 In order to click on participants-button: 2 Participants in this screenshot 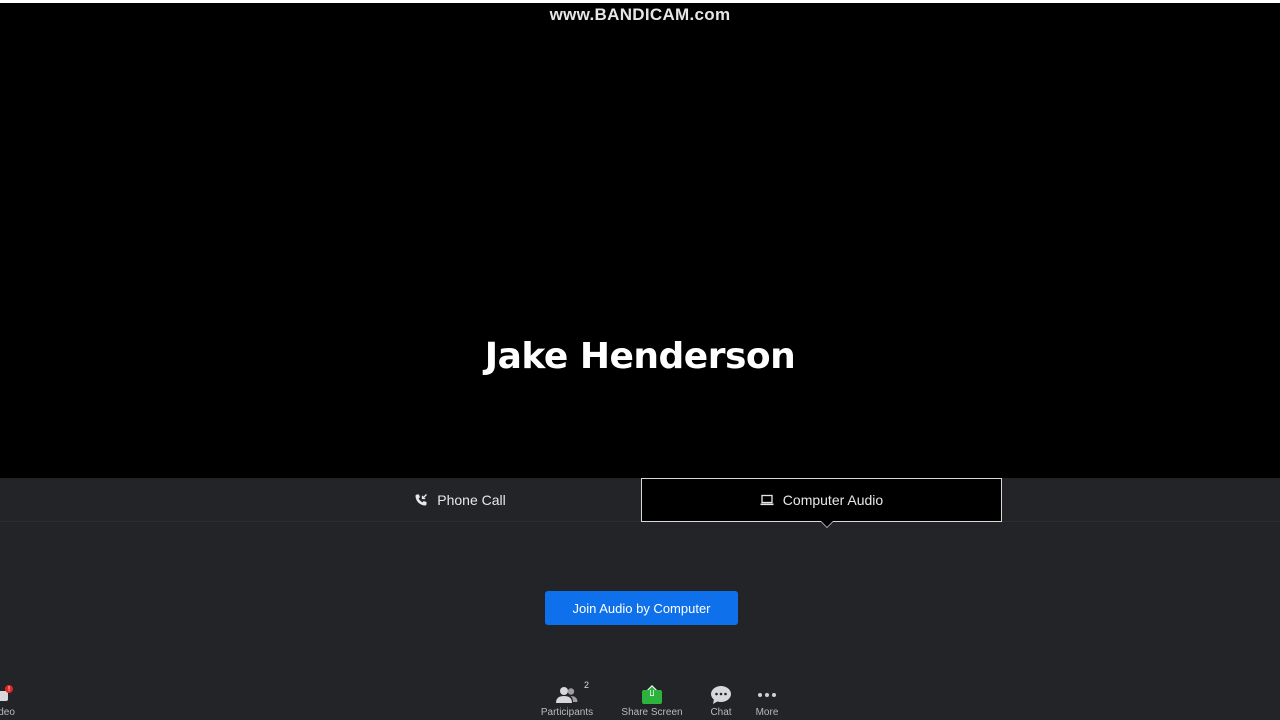, I will do `click(567, 700)`.